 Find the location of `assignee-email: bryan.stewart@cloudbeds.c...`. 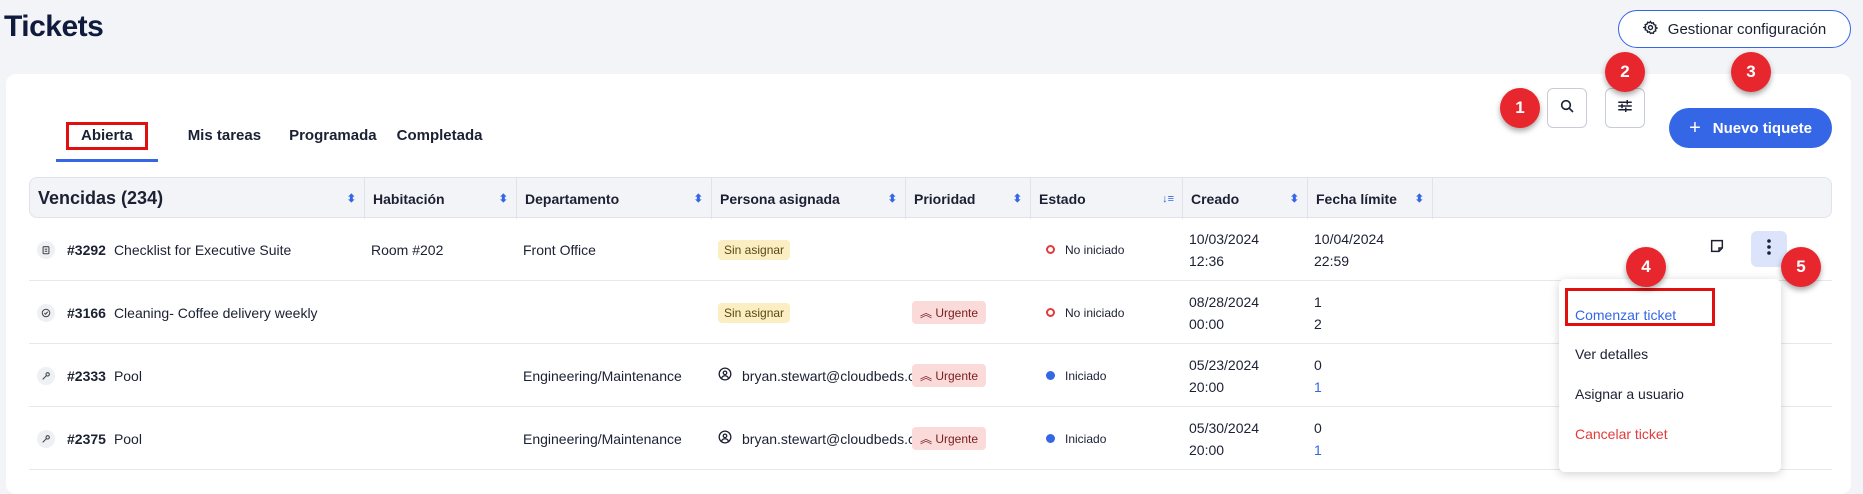

assignee-email: bryan.stewart@cloudbeds.c... is located at coordinates (834, 438).